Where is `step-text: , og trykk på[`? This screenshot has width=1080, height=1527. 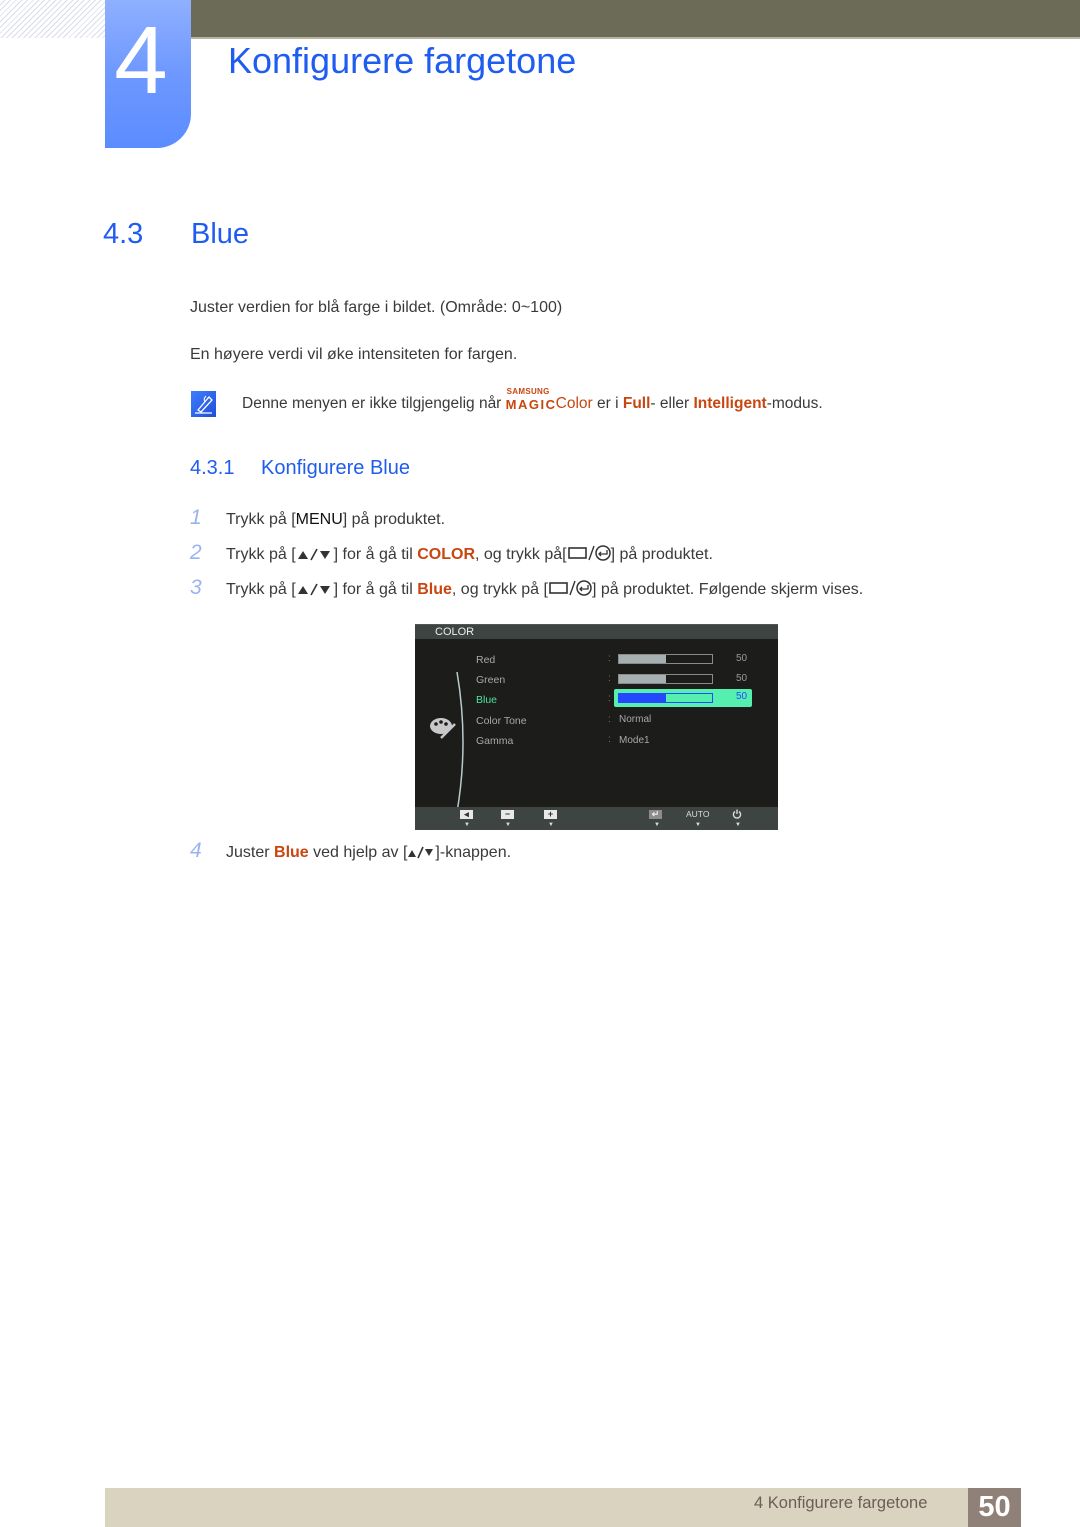
step-text: , og trykk på[ is located at coordinates (521, 554).